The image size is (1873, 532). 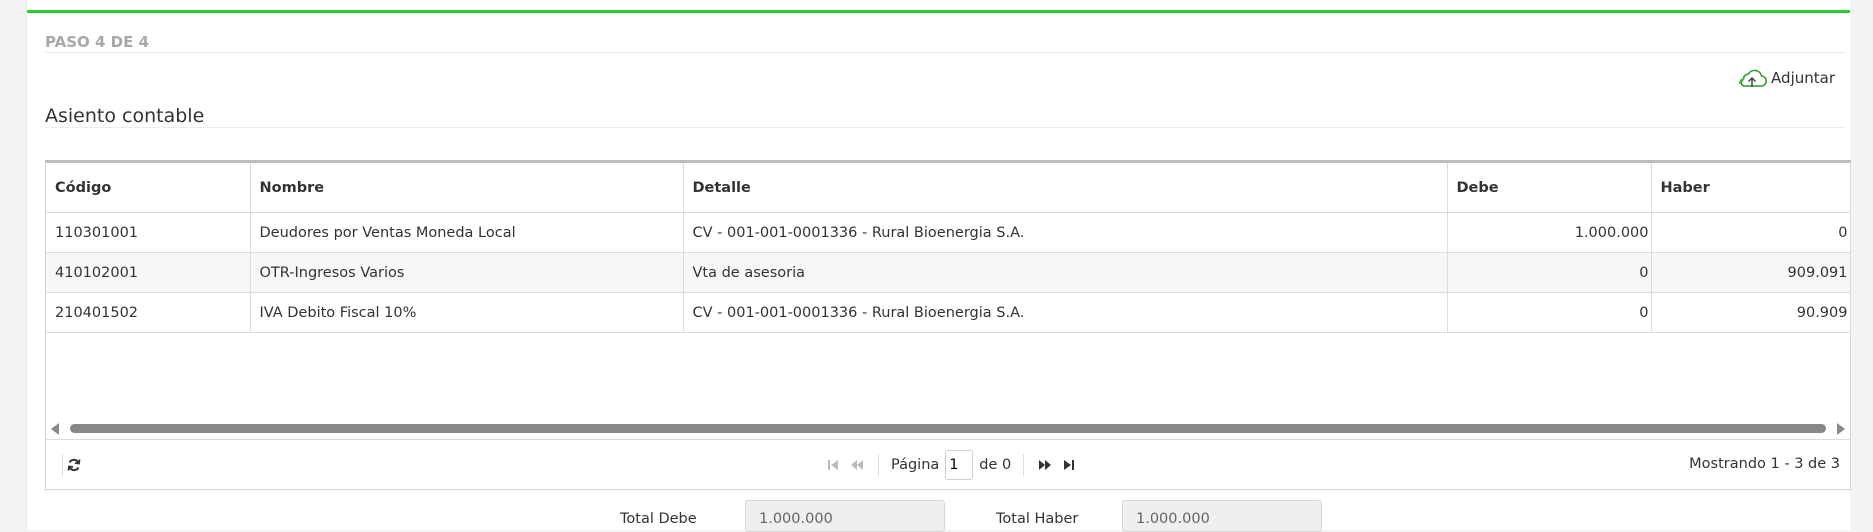 What do you see at coordinates (1065, 188) in the screenshot?
I see `column-header-detalle: Detalle` at bounding box center [1065, 188].